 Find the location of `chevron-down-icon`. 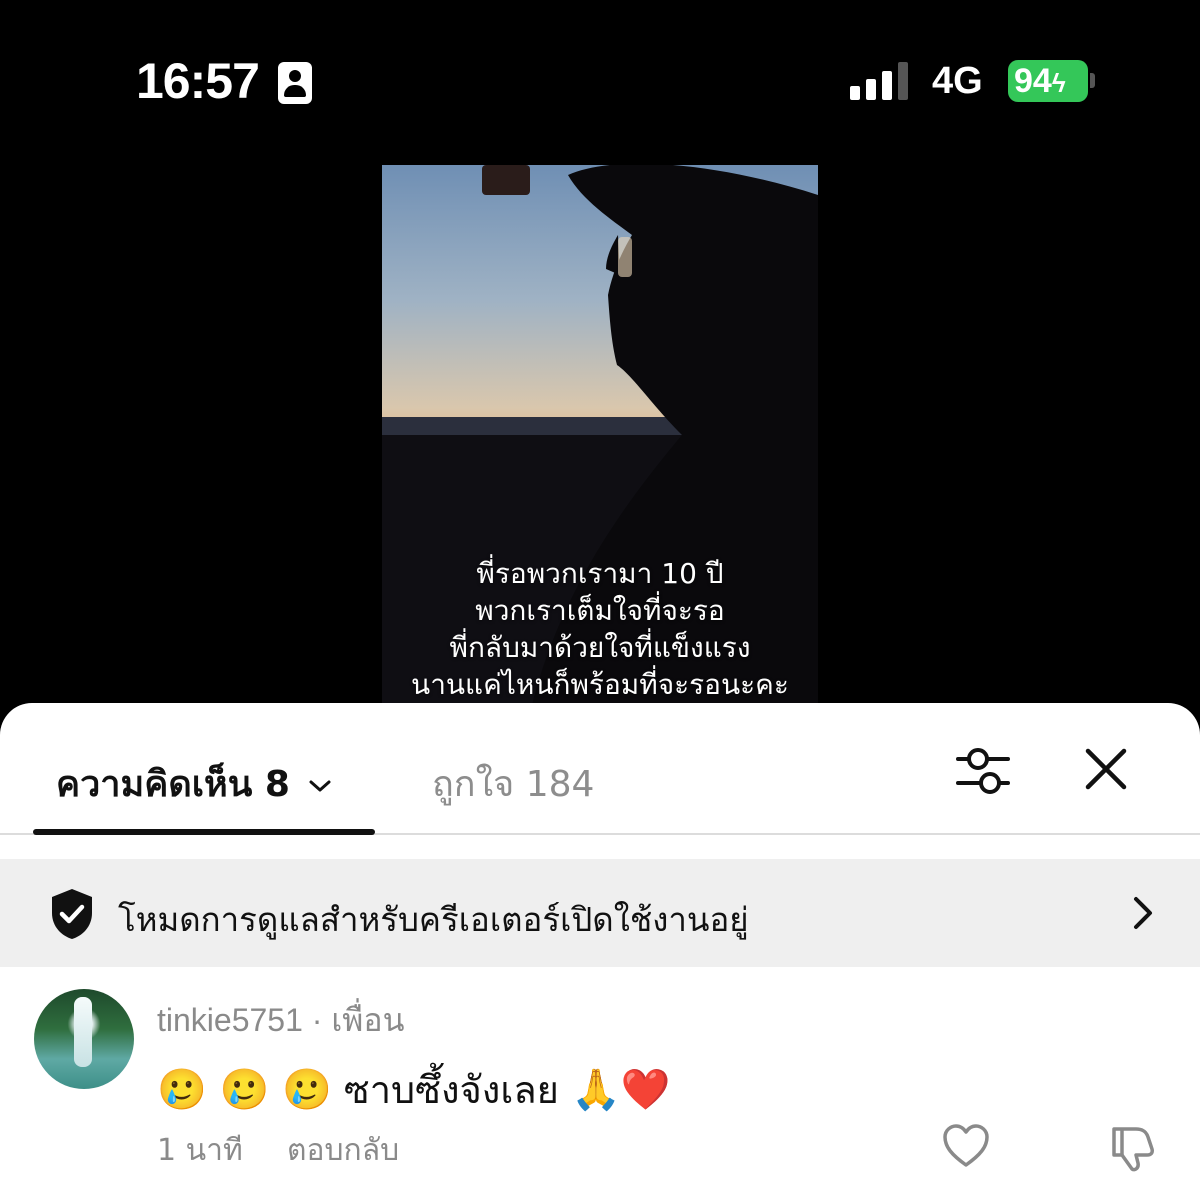

chevron-down-icon is located at coordinates (320, 786).